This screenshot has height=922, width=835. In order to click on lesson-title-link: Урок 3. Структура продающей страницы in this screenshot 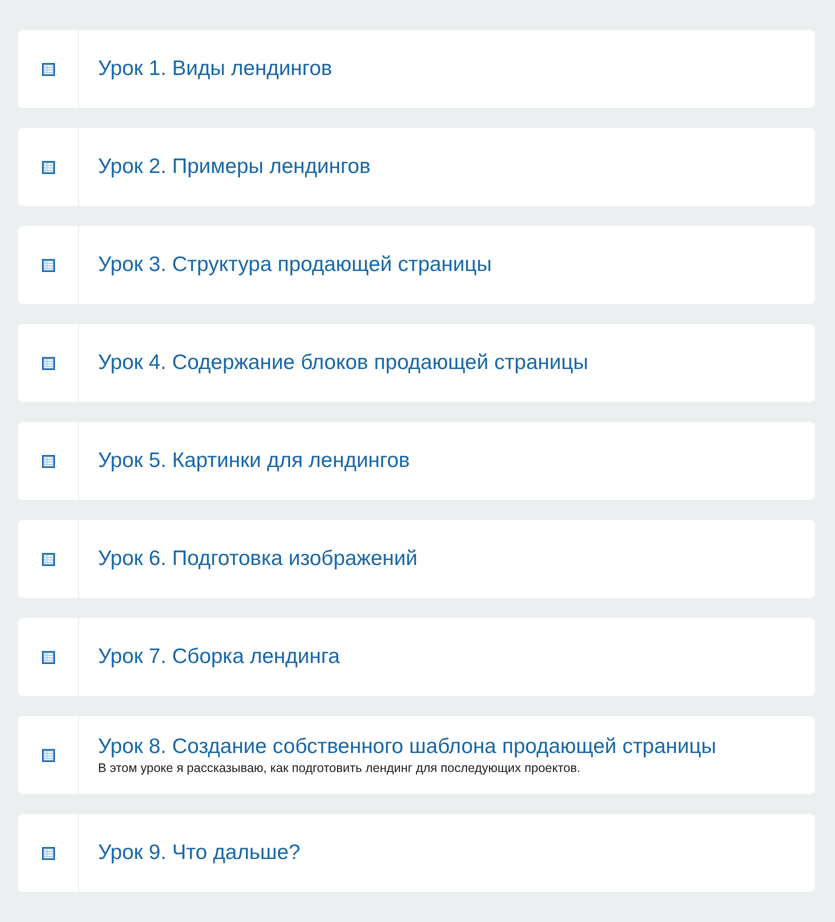, I will do `click(295, 265)`.